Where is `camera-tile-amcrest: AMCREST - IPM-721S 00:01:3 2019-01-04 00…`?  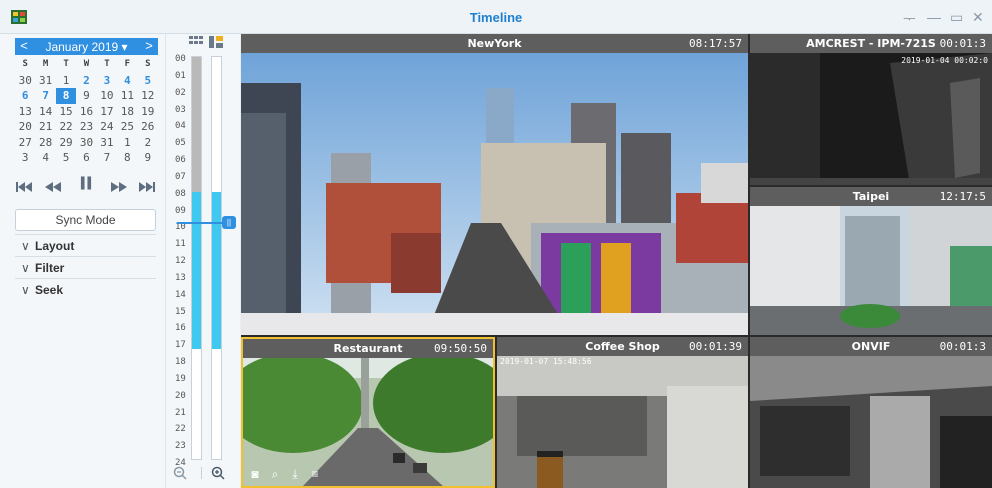 camera-tile-amcrest: AMCREST - IPM-721S 00:01:3 2019-01-04 00… is located at coordinates (871, 109).